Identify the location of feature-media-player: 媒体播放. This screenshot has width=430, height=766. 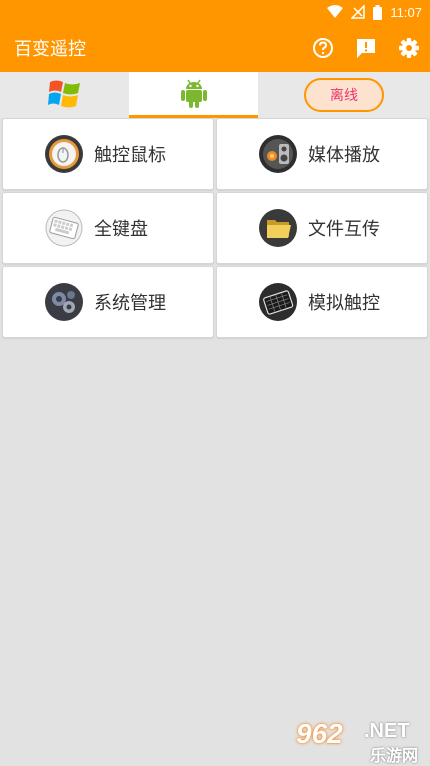
(322, 154).